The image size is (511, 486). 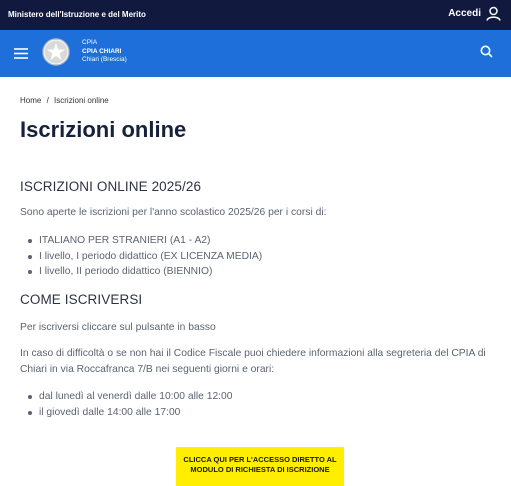 What do you see at coordinates (464, 13) in the screenshot?
I see `login-label: Accedi` at bounding box center [464, 13].